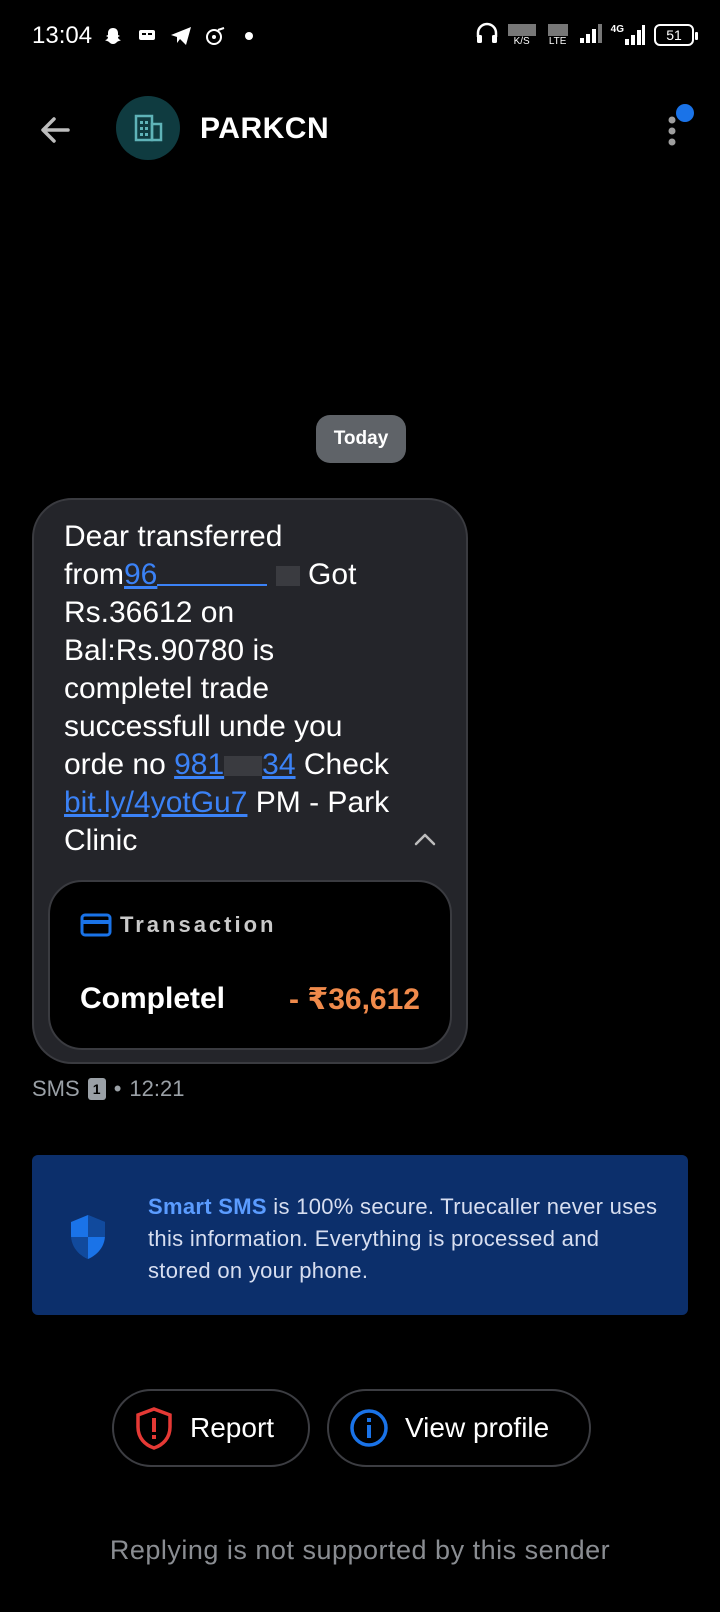 Image resolution: width=720 pixels, height=1612 pixels. What do you see at coordinates (250, 965) in the screenshot?
I see `transaction-card: Transaction Completel - ₹36,612` at bounding box center [250, 965].